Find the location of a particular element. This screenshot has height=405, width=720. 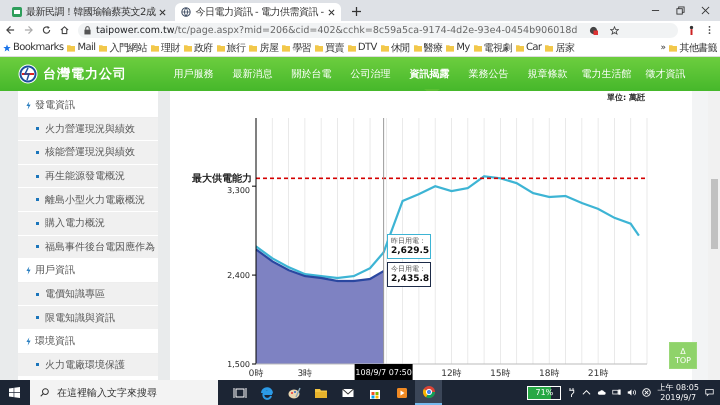

emblem-icon is located at coordinates (28, 74).